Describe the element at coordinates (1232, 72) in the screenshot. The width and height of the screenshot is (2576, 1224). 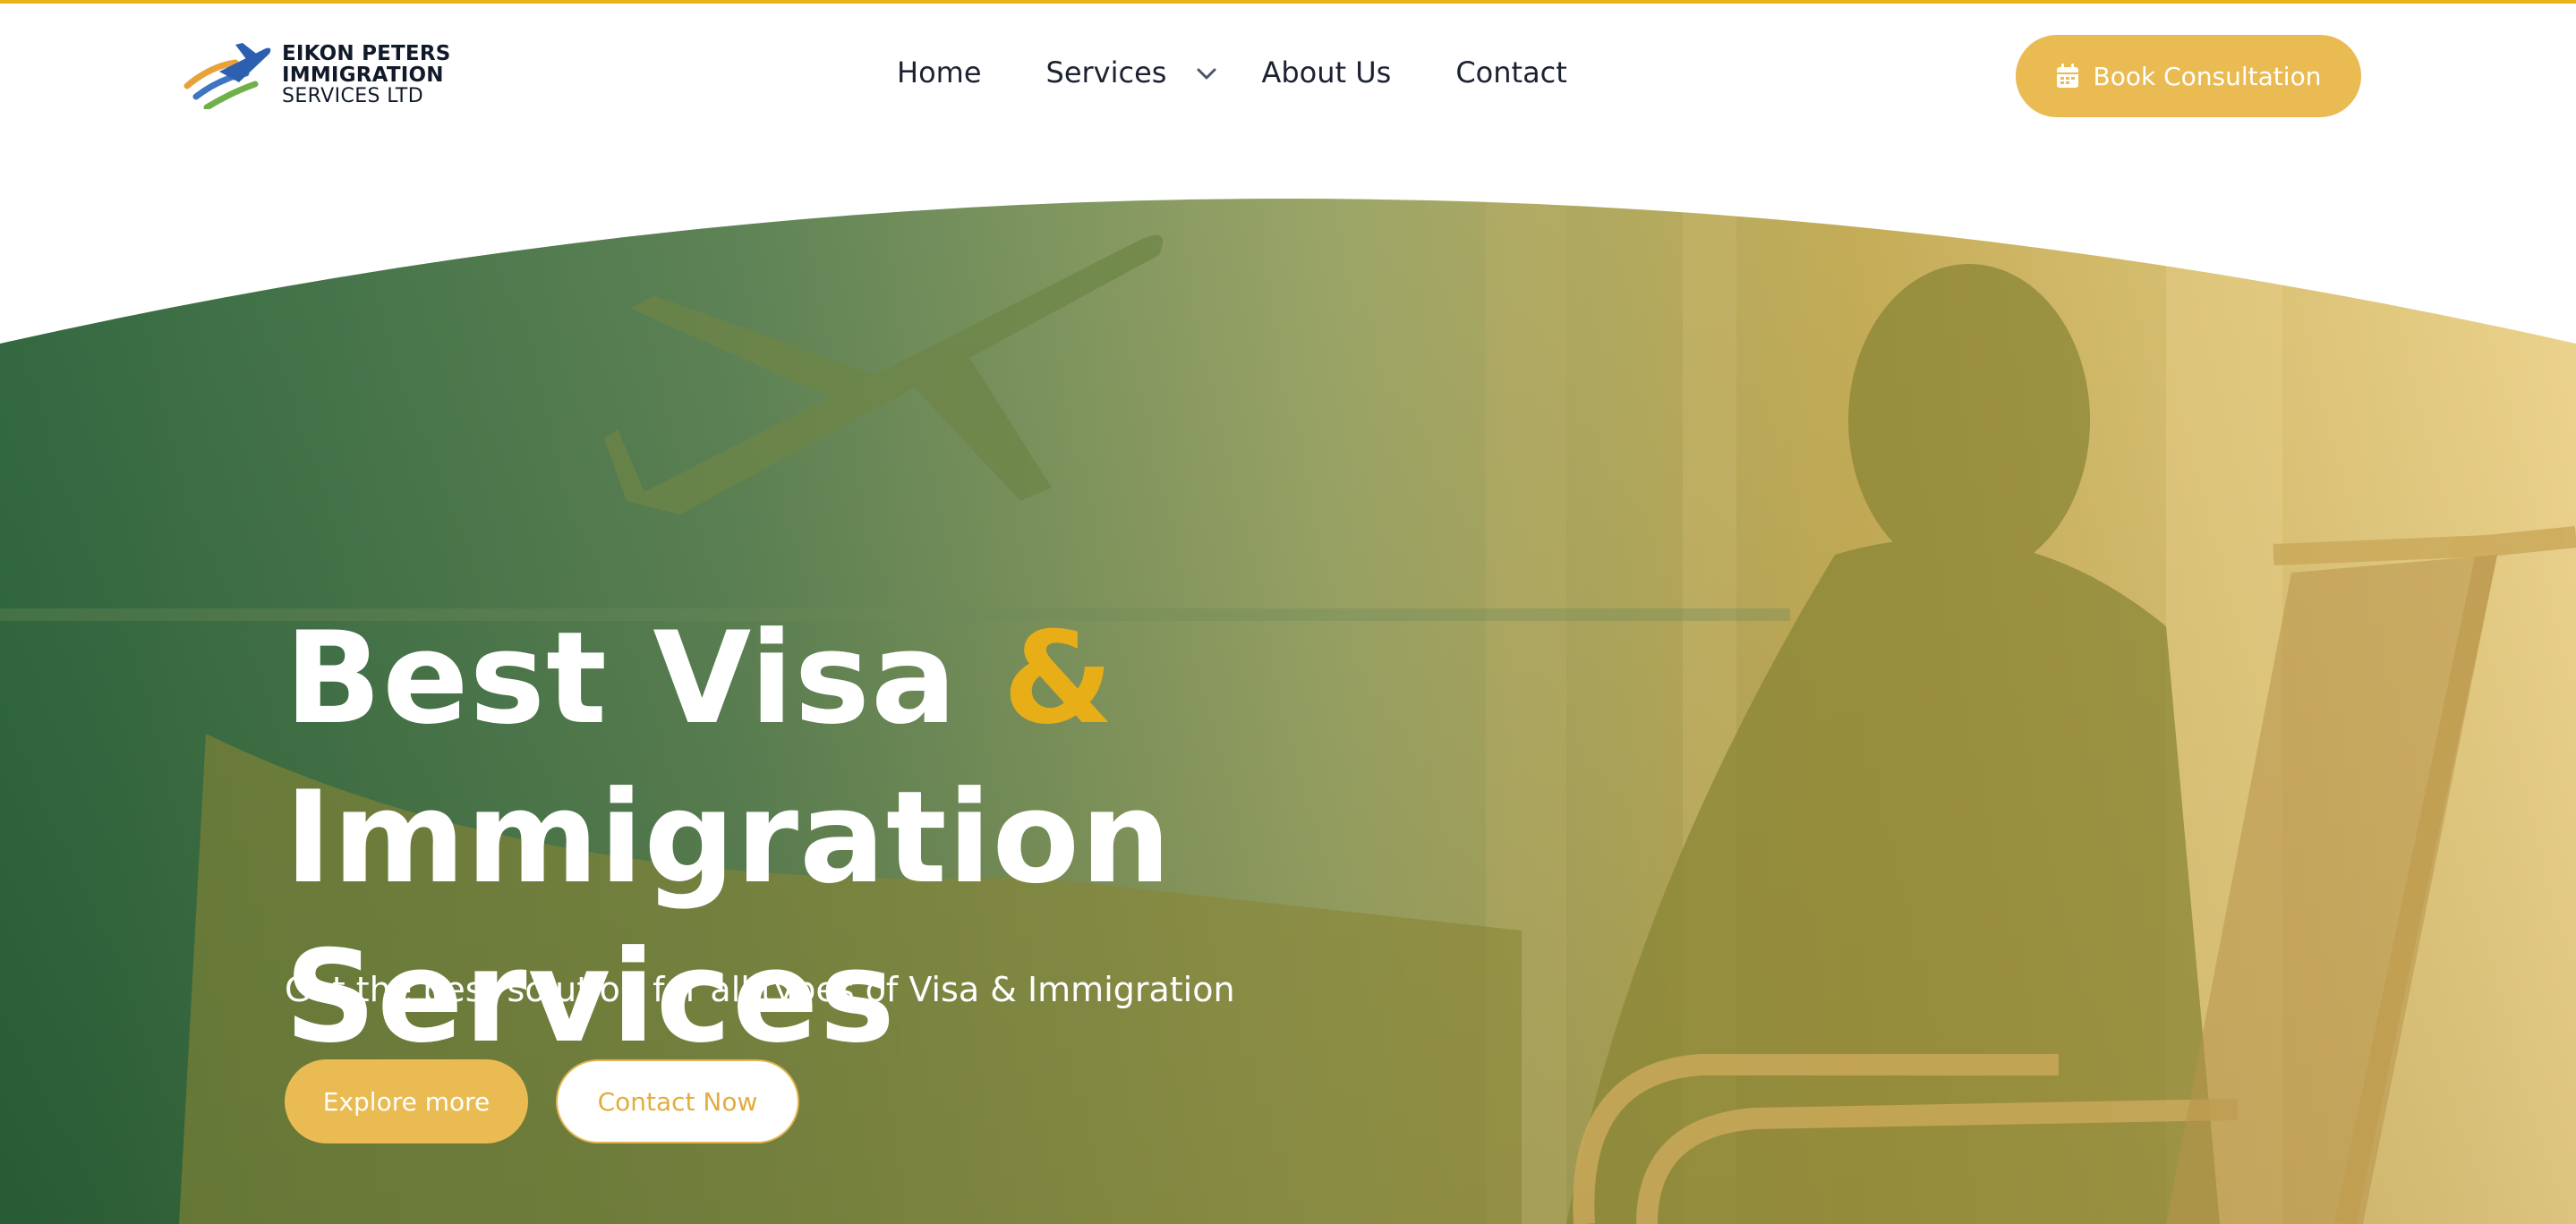
I see `main-nav: Home Services About Us Contact` at that location.